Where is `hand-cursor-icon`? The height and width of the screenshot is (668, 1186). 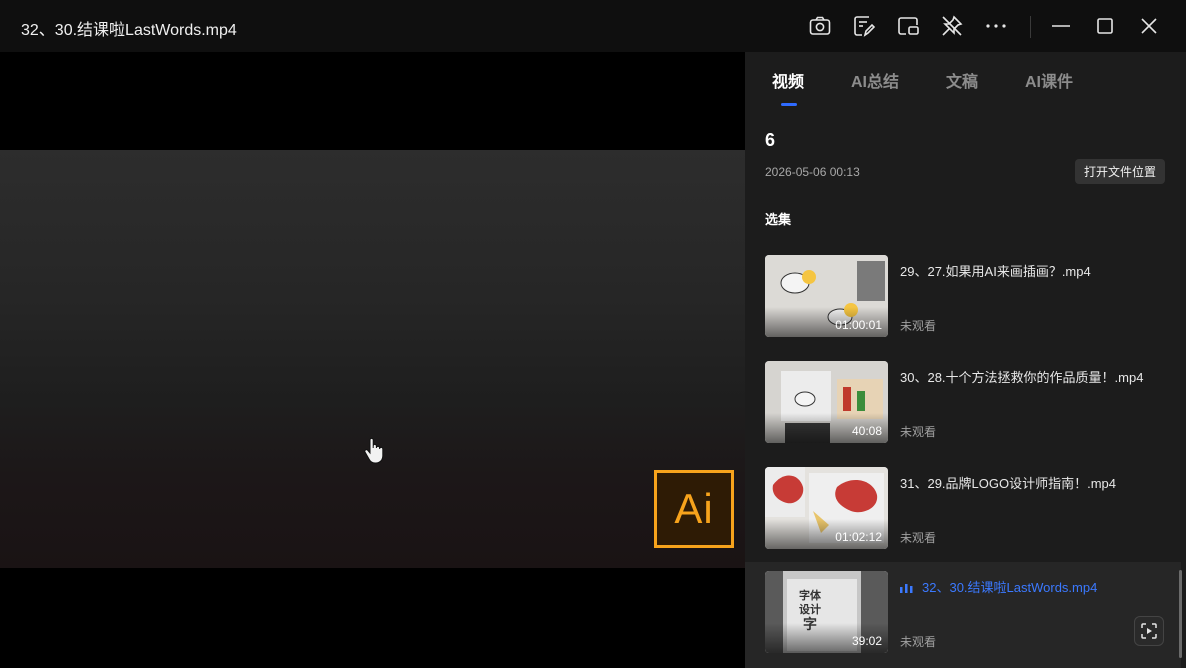
hand-cursor-icon is located at coordinates (375, 453).